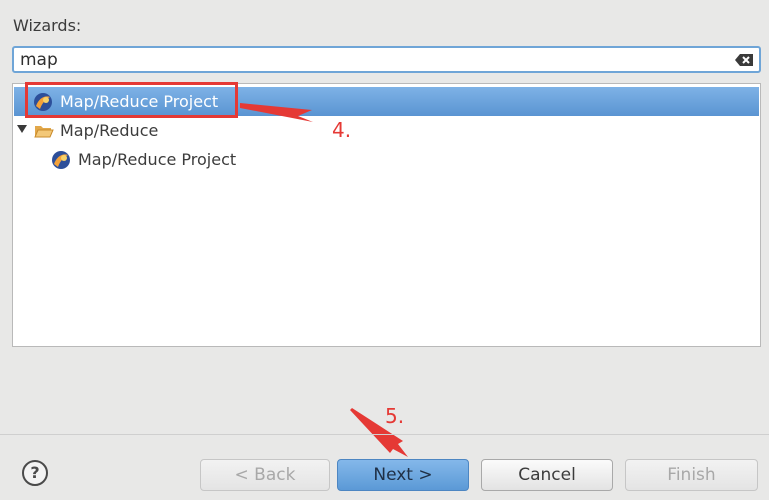  I want to click on wizards-label: Wizards:, so click(47, 25).